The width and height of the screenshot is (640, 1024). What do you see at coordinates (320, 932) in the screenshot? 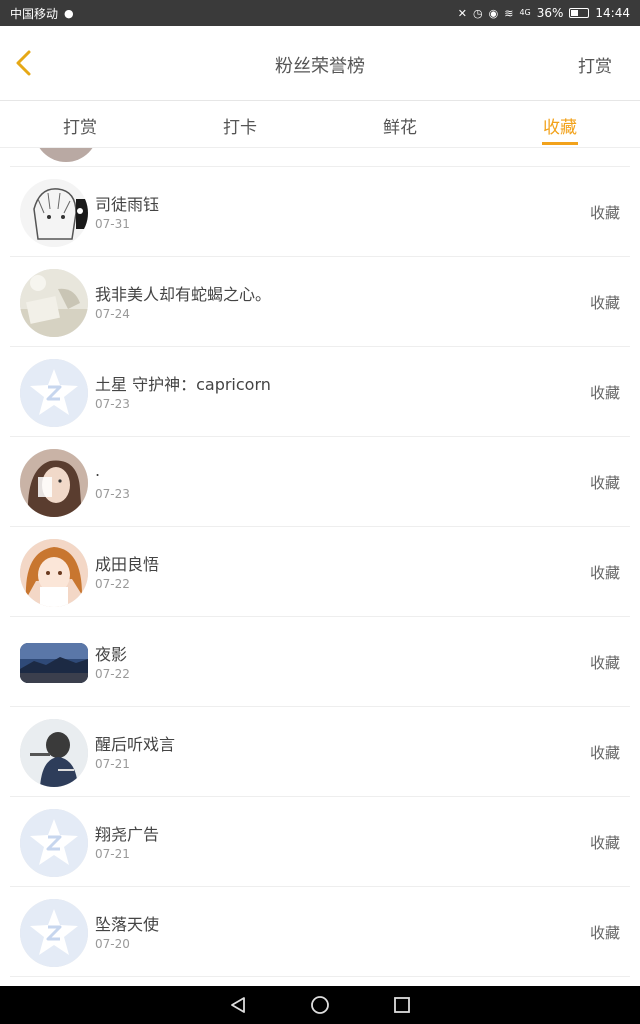
I see `list-item: 坠落天使 07-20 收藏` at bounding box center [320, 932].